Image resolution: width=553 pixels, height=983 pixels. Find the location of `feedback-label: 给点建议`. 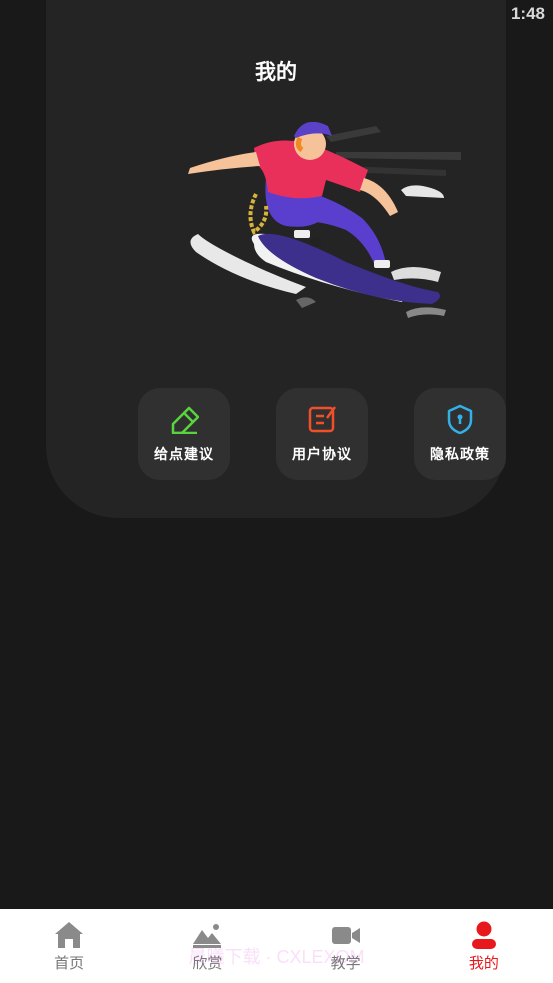

feedback-label: 给点建议 is located at coordinates (184, 455).